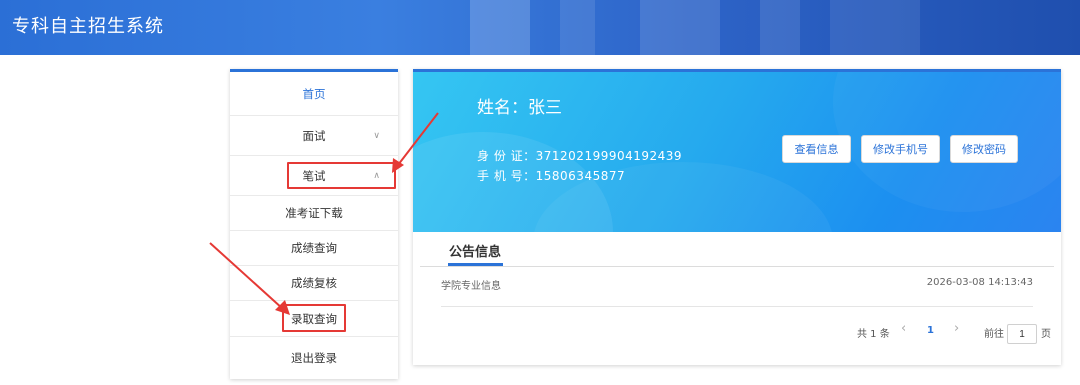 This screenshot has width=1080, height=385. I want to click on chevron-up-icon: ∧, so click(376, 175).